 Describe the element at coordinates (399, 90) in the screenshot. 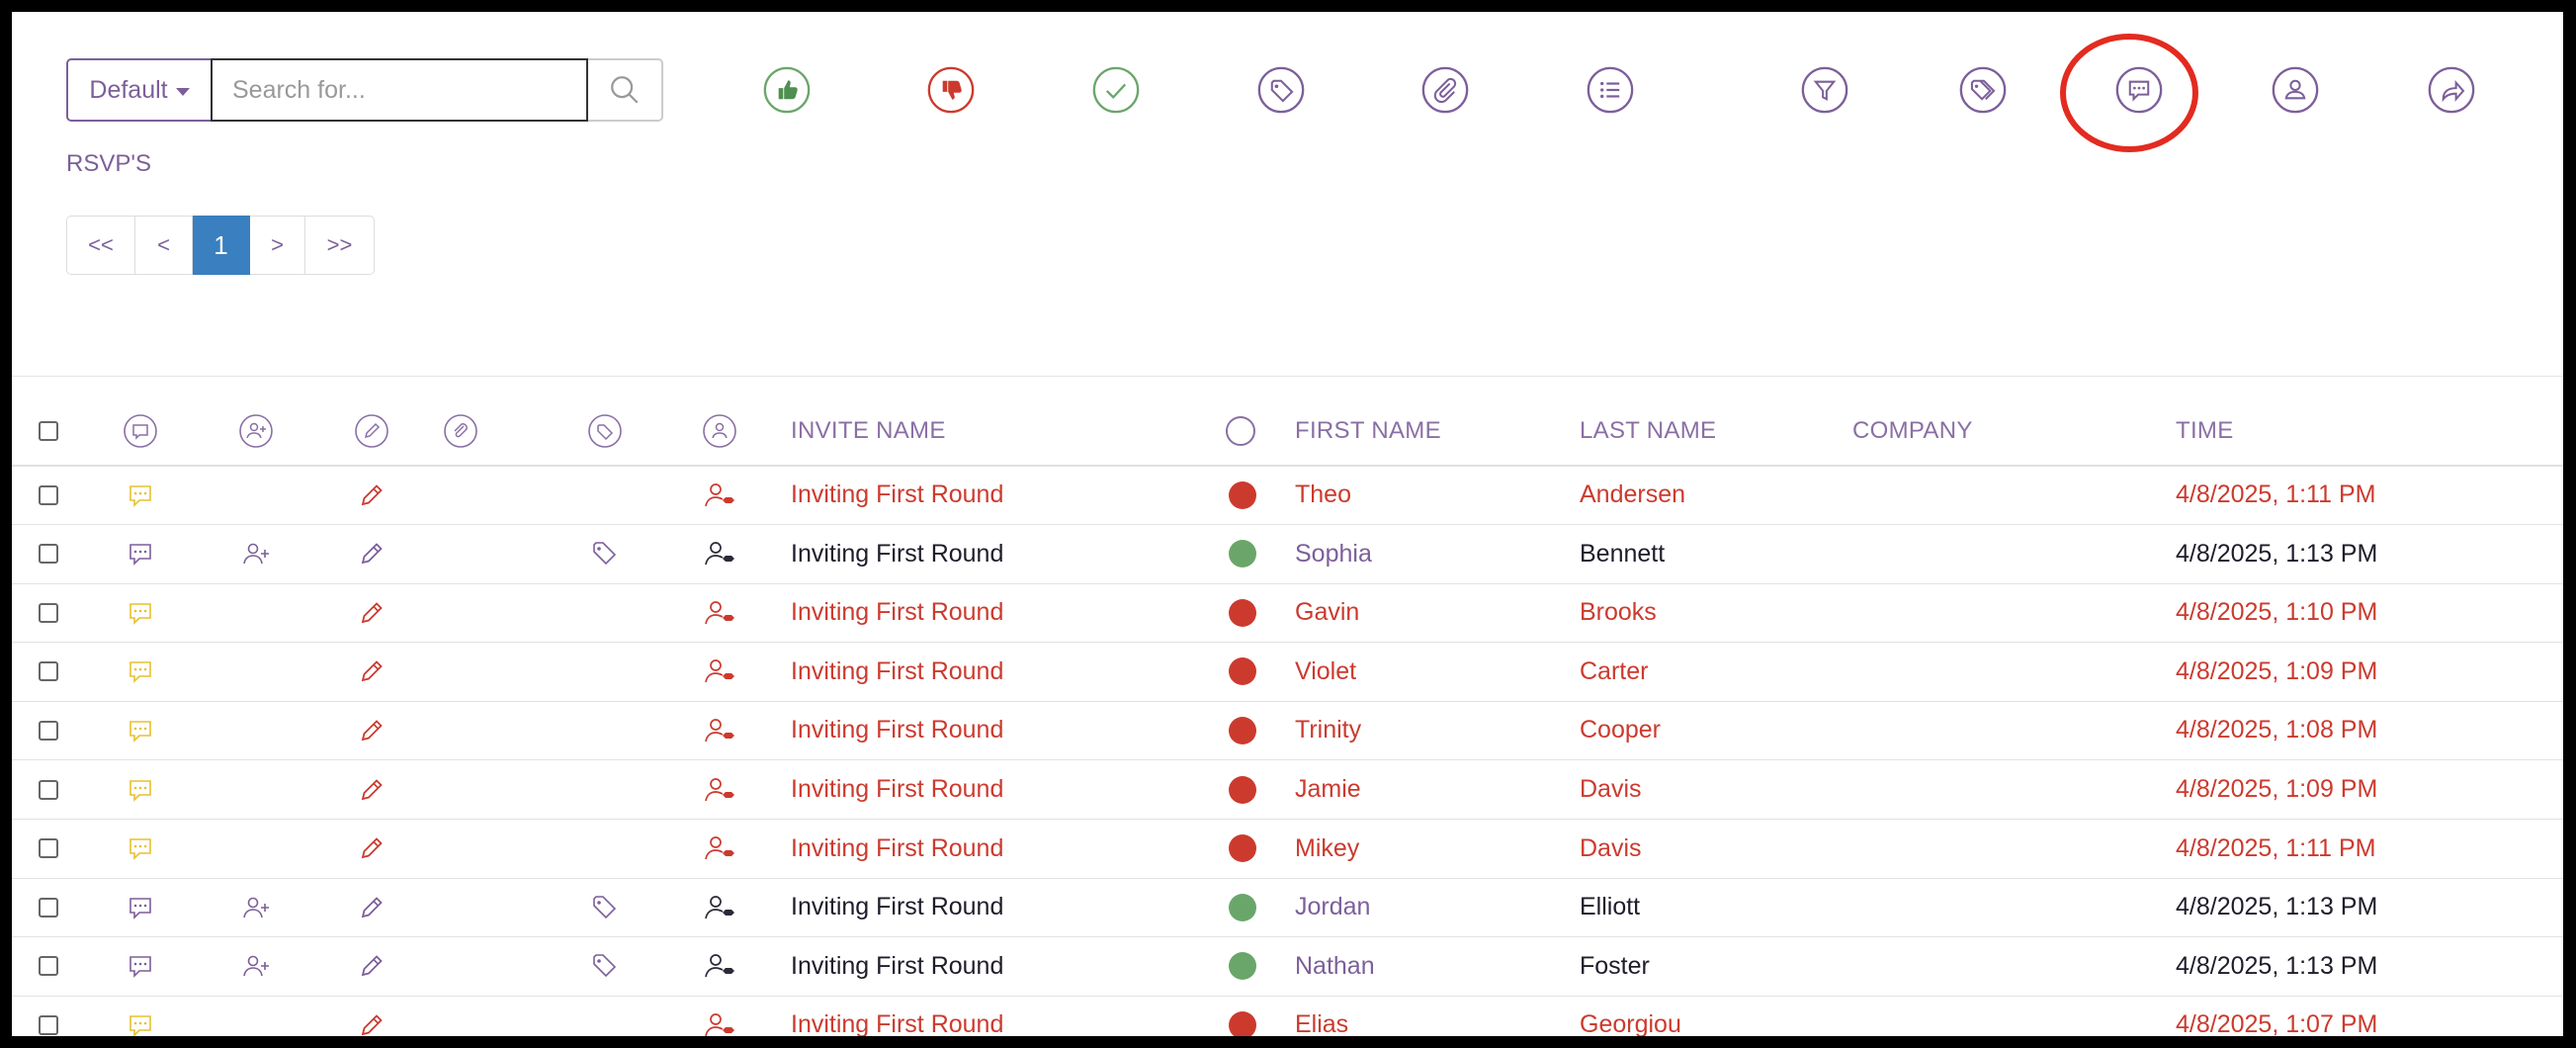

I see `search-input` at that location.